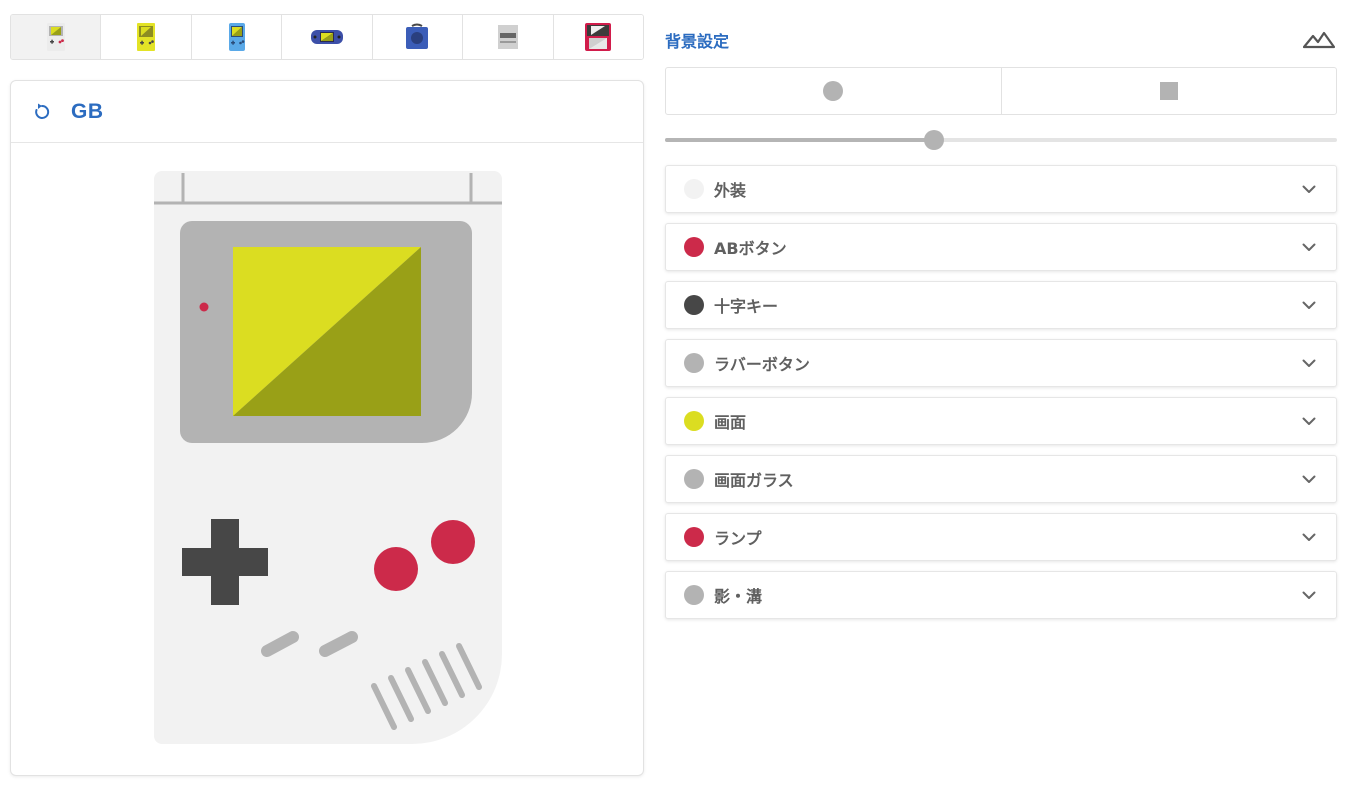 The image size is (1359, 794). What do you see at coordinates (750, 248) in the screenshot?
I see `part-label: ABボタン` at bounding box center [750, 248].